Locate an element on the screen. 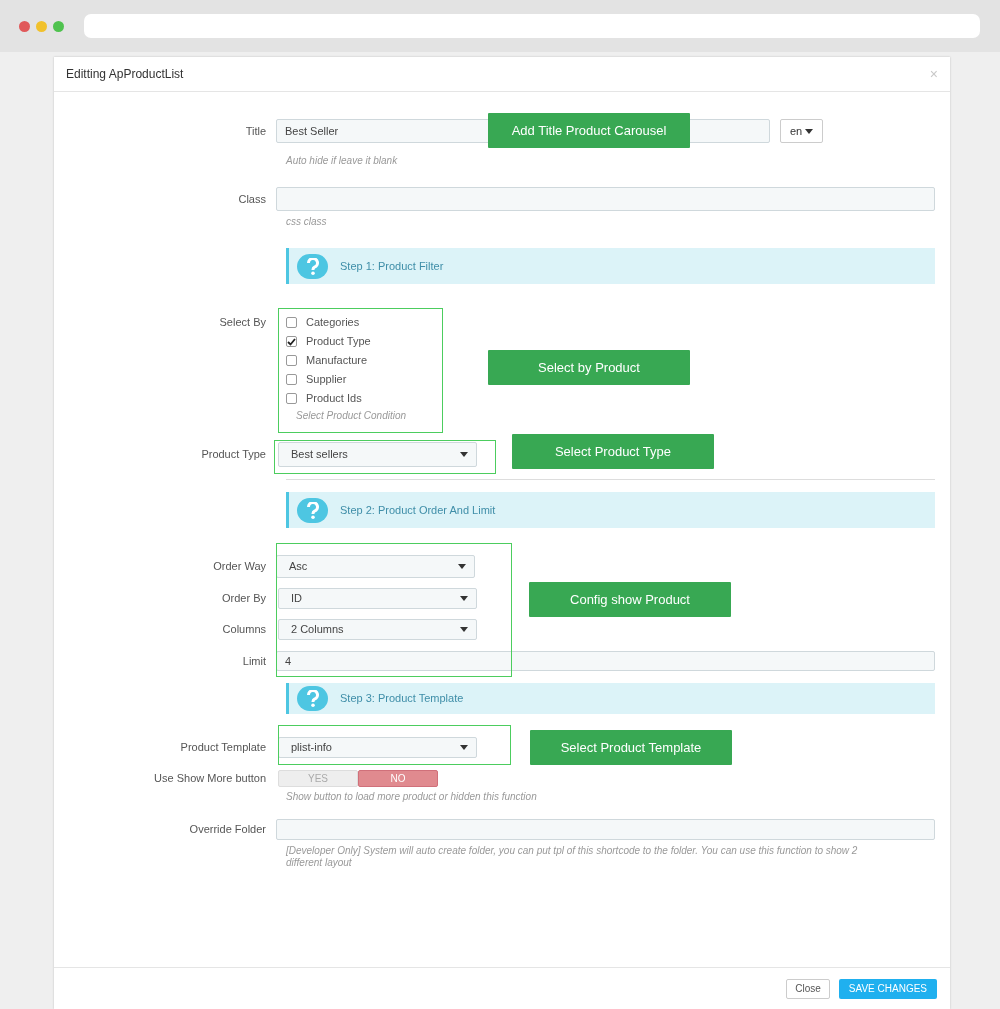 The image size is (1000, 1009). field-label: Product Type is located at coordinates (233, 455).